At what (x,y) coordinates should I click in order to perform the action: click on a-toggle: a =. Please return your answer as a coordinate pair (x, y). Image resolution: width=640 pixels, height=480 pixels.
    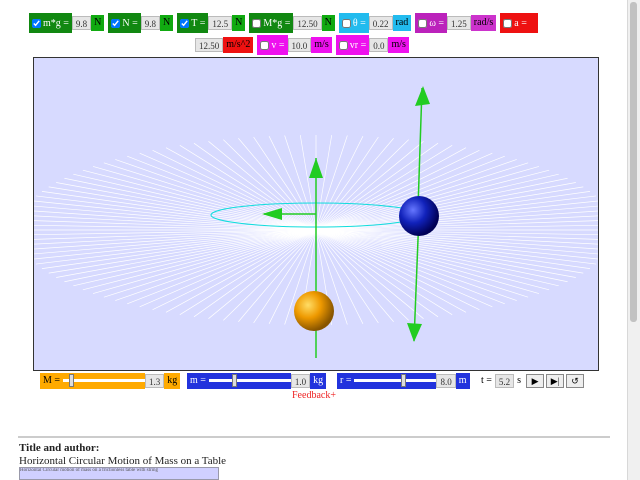
    Looking at the image, I should click on (519, 23).